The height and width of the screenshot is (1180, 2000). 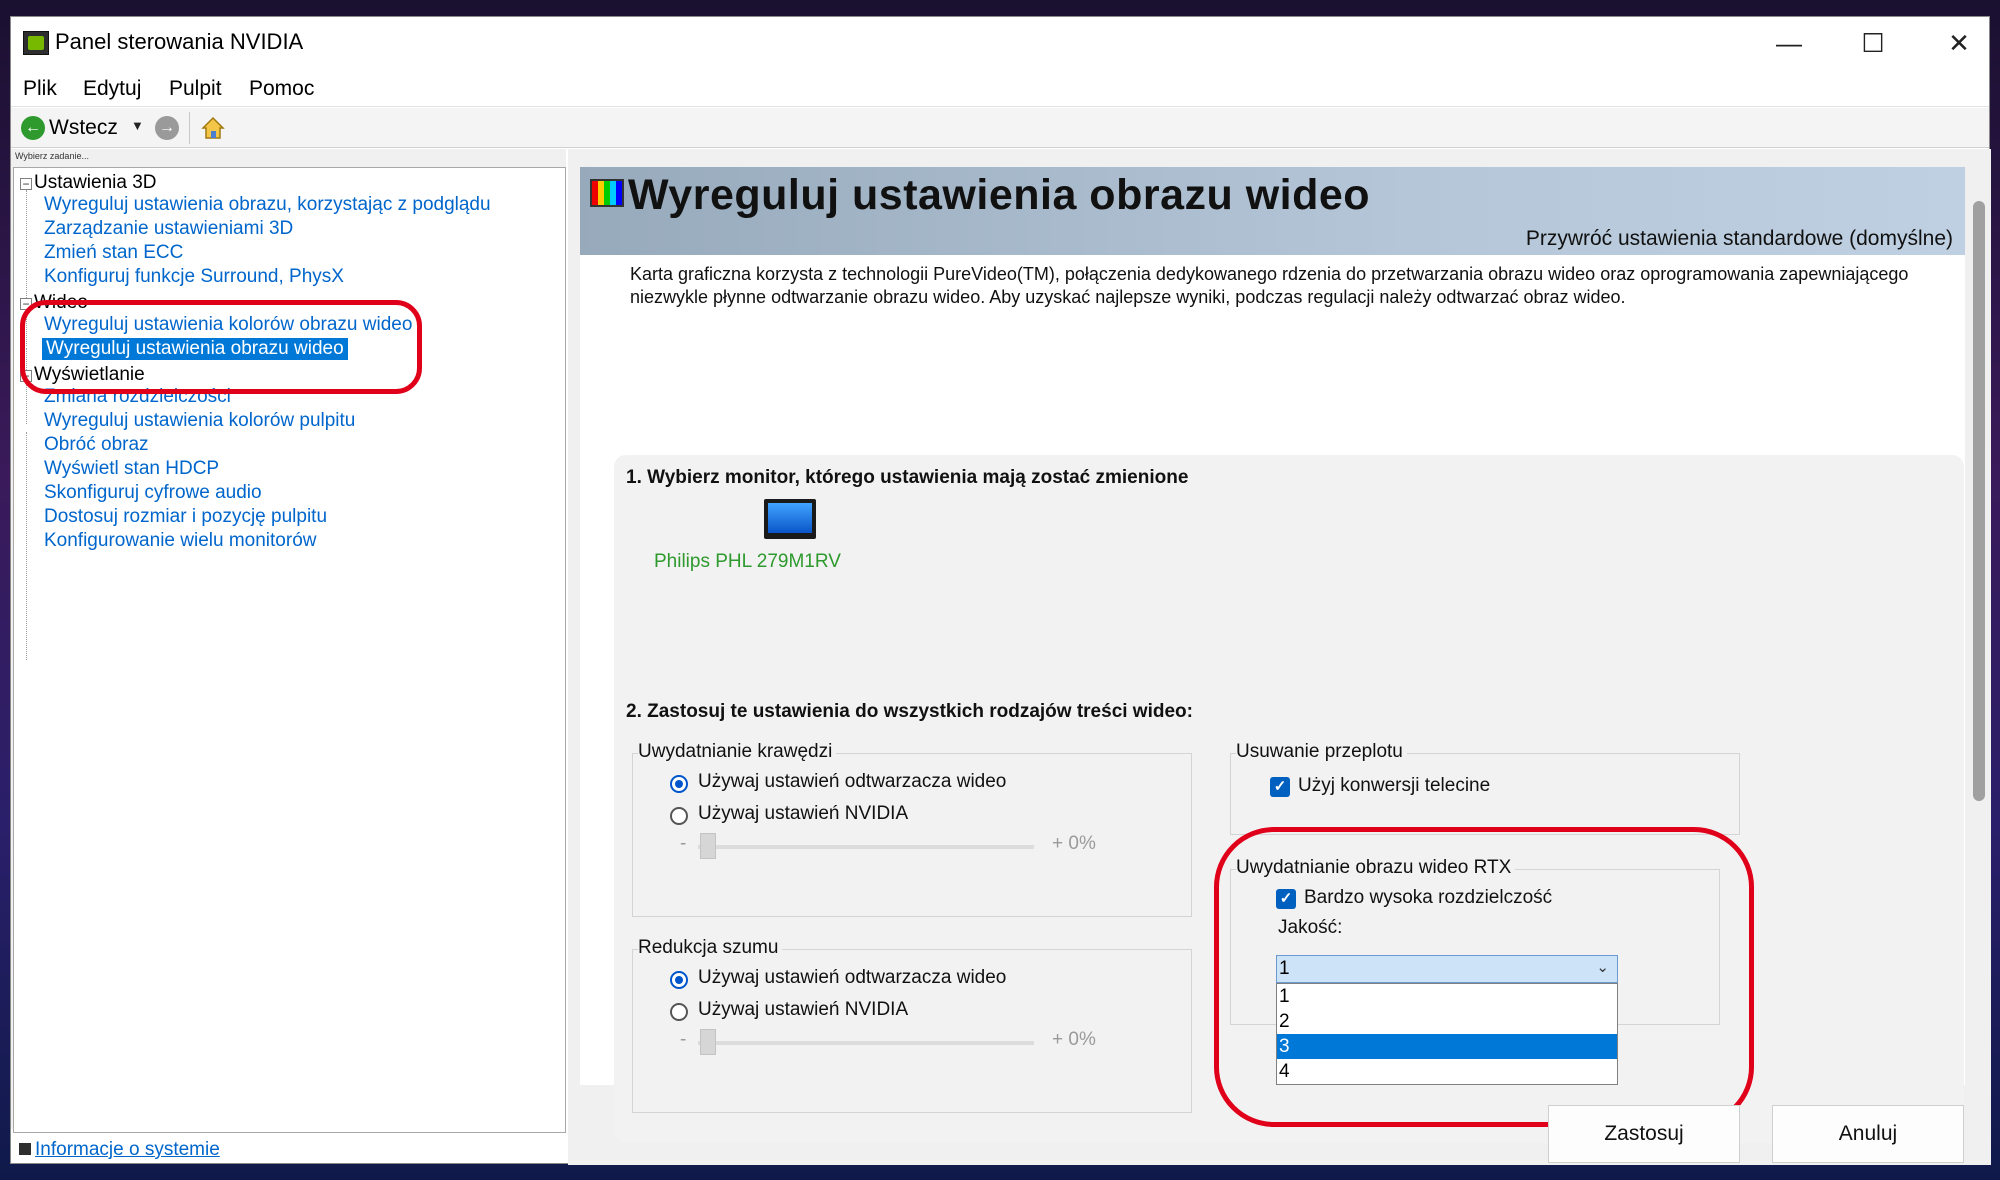 I want to click on edge-enhancement-label: Uwydatnianie krawędzi, so click(x=737, y=752).